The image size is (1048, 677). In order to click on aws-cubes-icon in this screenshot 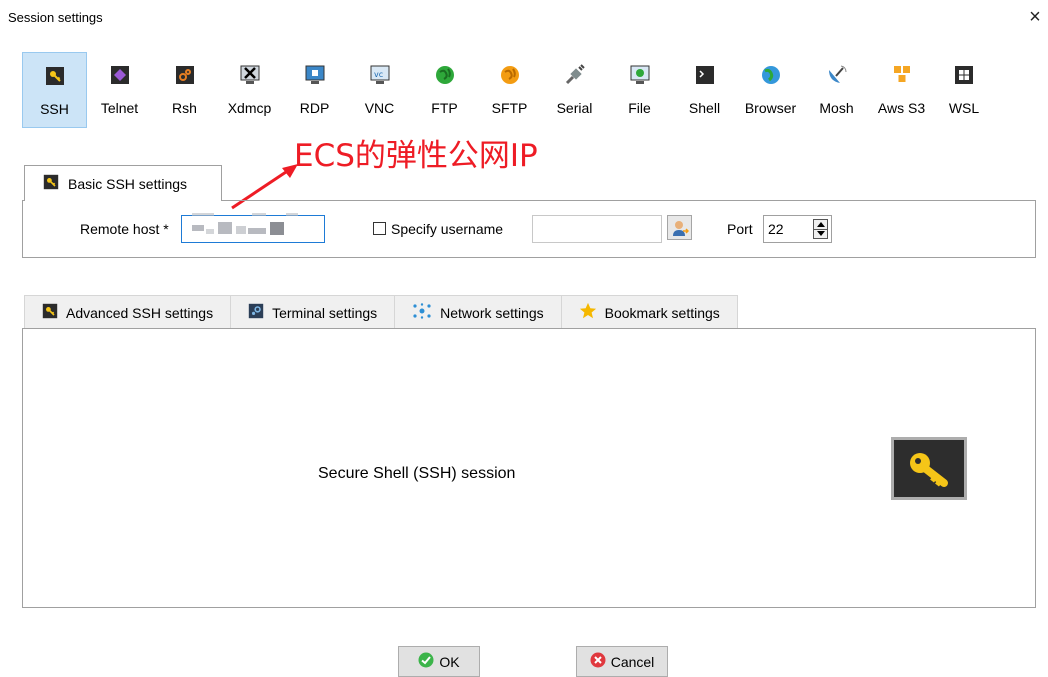, I will do `click(902, 75)`.